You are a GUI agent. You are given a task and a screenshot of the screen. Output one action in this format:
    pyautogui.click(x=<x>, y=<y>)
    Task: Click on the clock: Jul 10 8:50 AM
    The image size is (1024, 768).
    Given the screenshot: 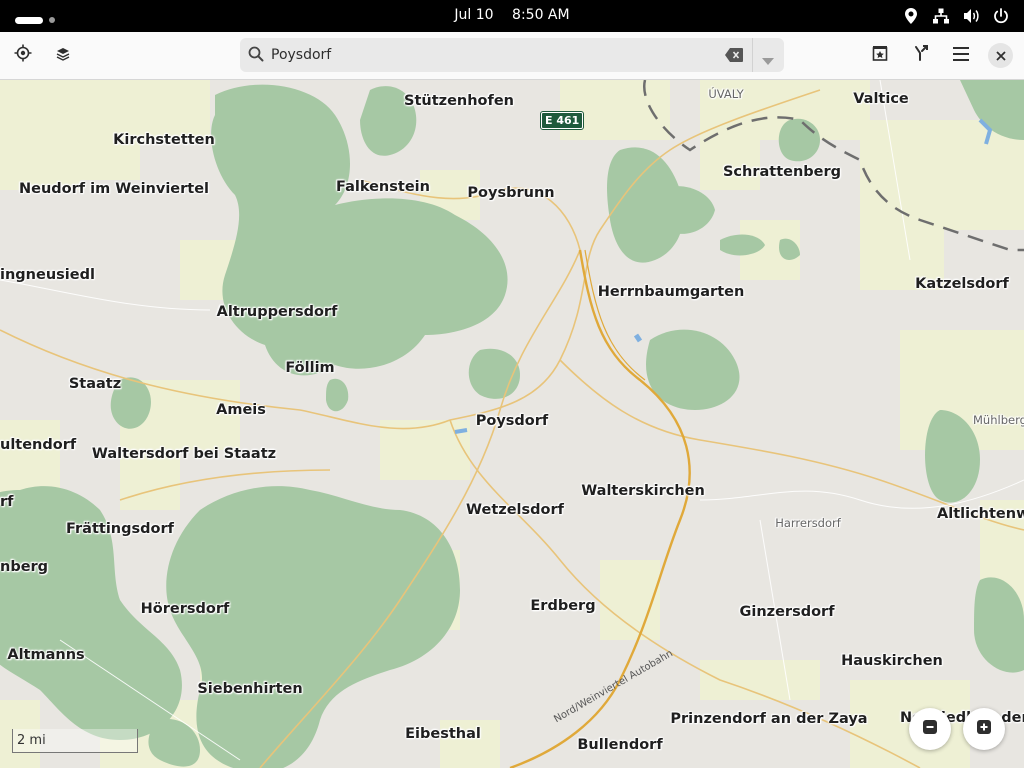 What is the action you would take?
    pyautogui.click(x=512, y=15)
    